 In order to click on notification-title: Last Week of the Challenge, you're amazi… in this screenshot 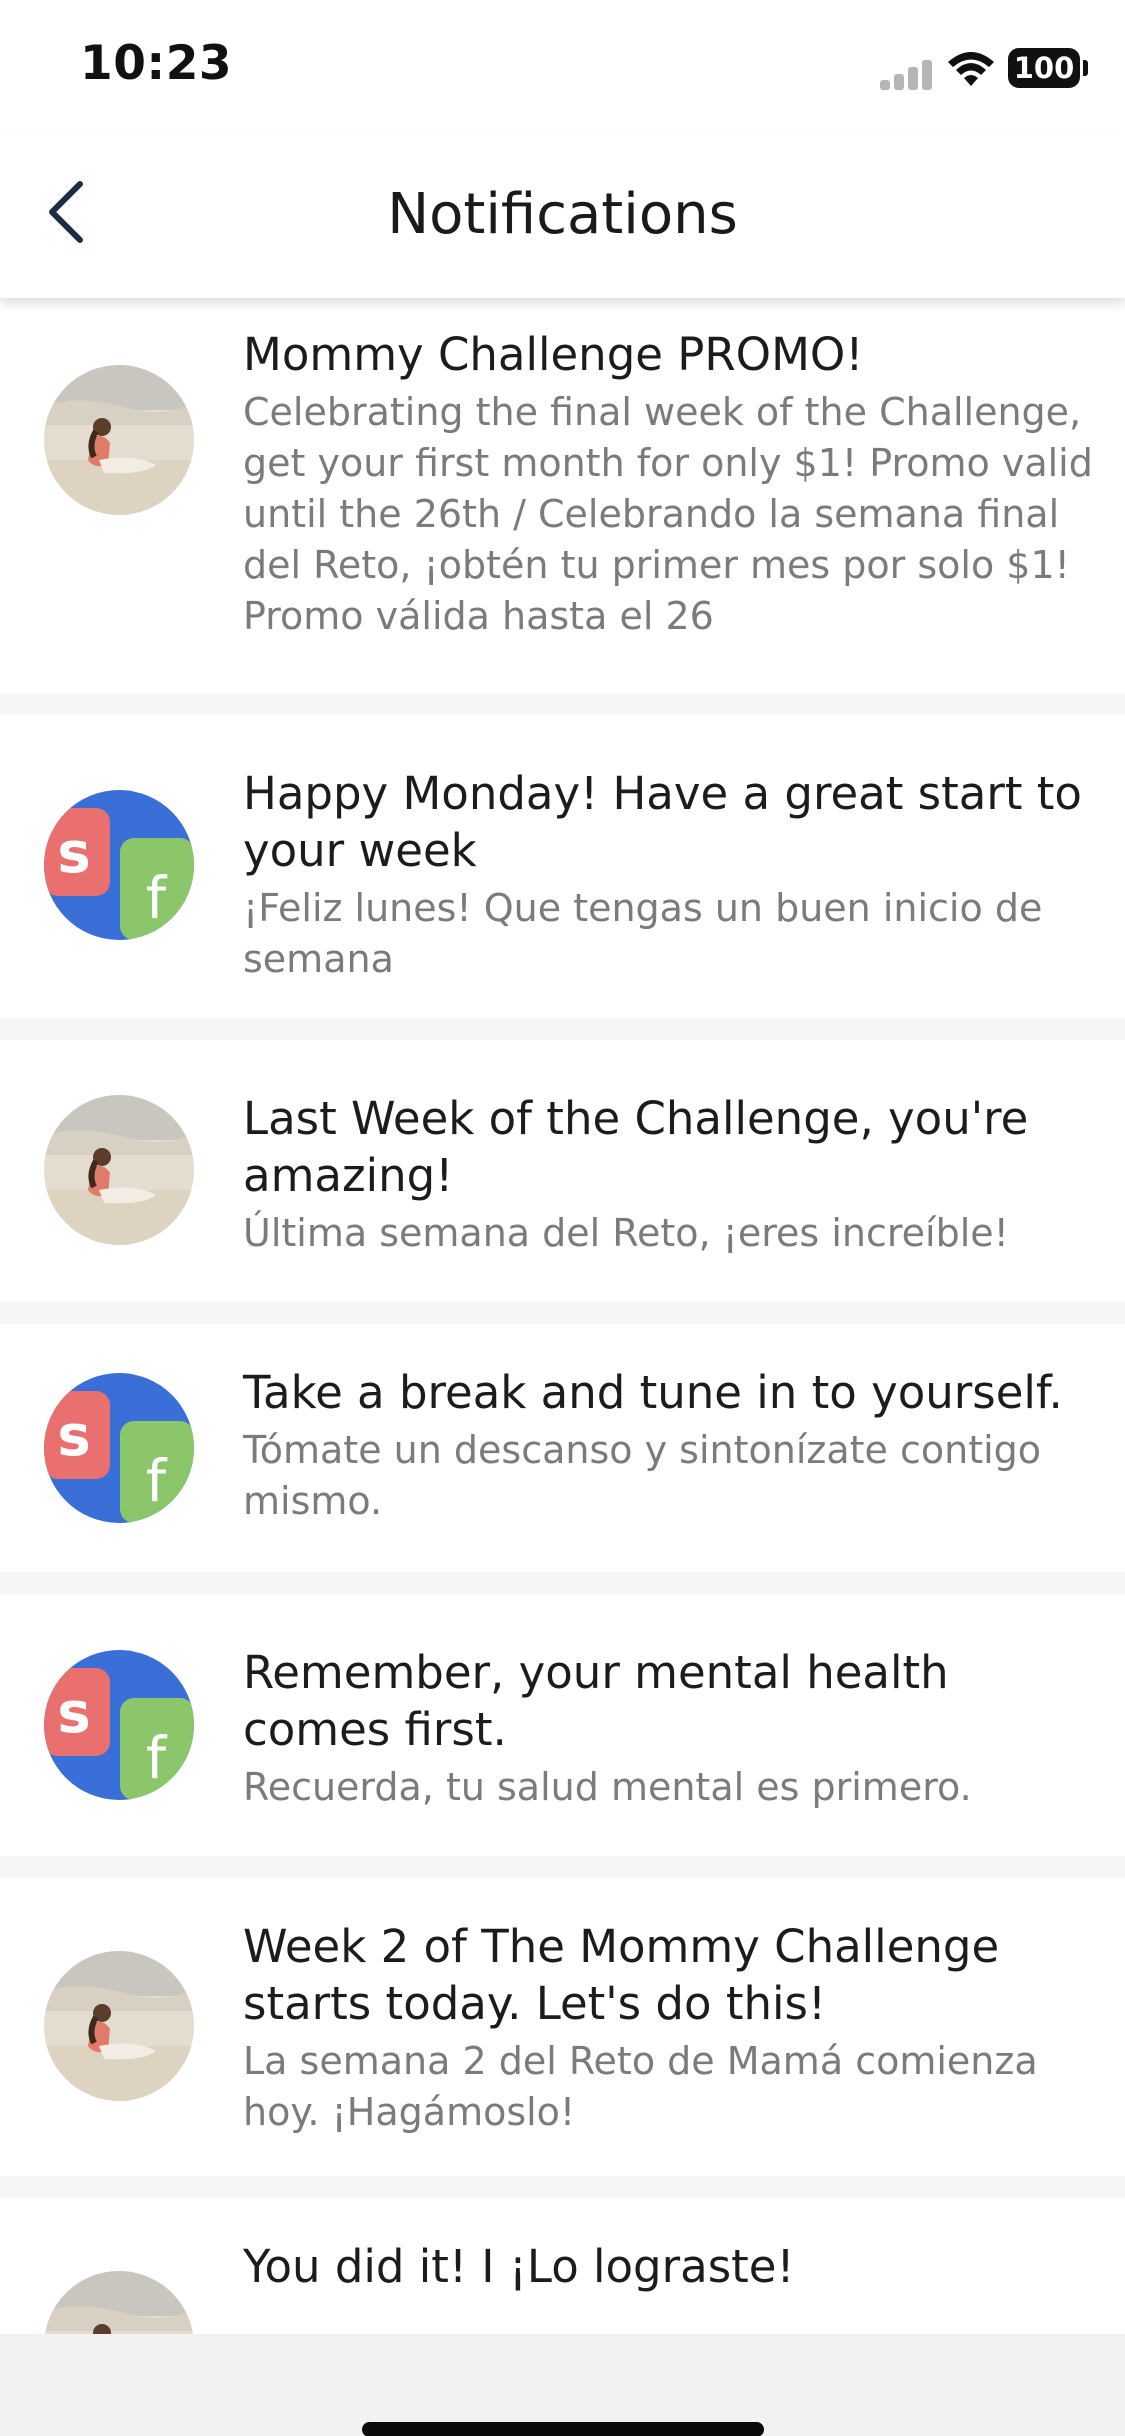, I will do `click(636, 1147)`.